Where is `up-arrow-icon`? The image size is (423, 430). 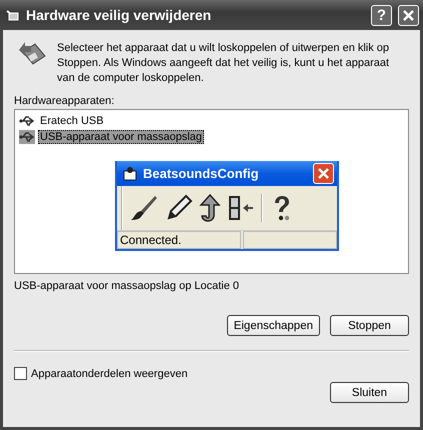
up-arrow-icon is located at coordinates (210, 208).